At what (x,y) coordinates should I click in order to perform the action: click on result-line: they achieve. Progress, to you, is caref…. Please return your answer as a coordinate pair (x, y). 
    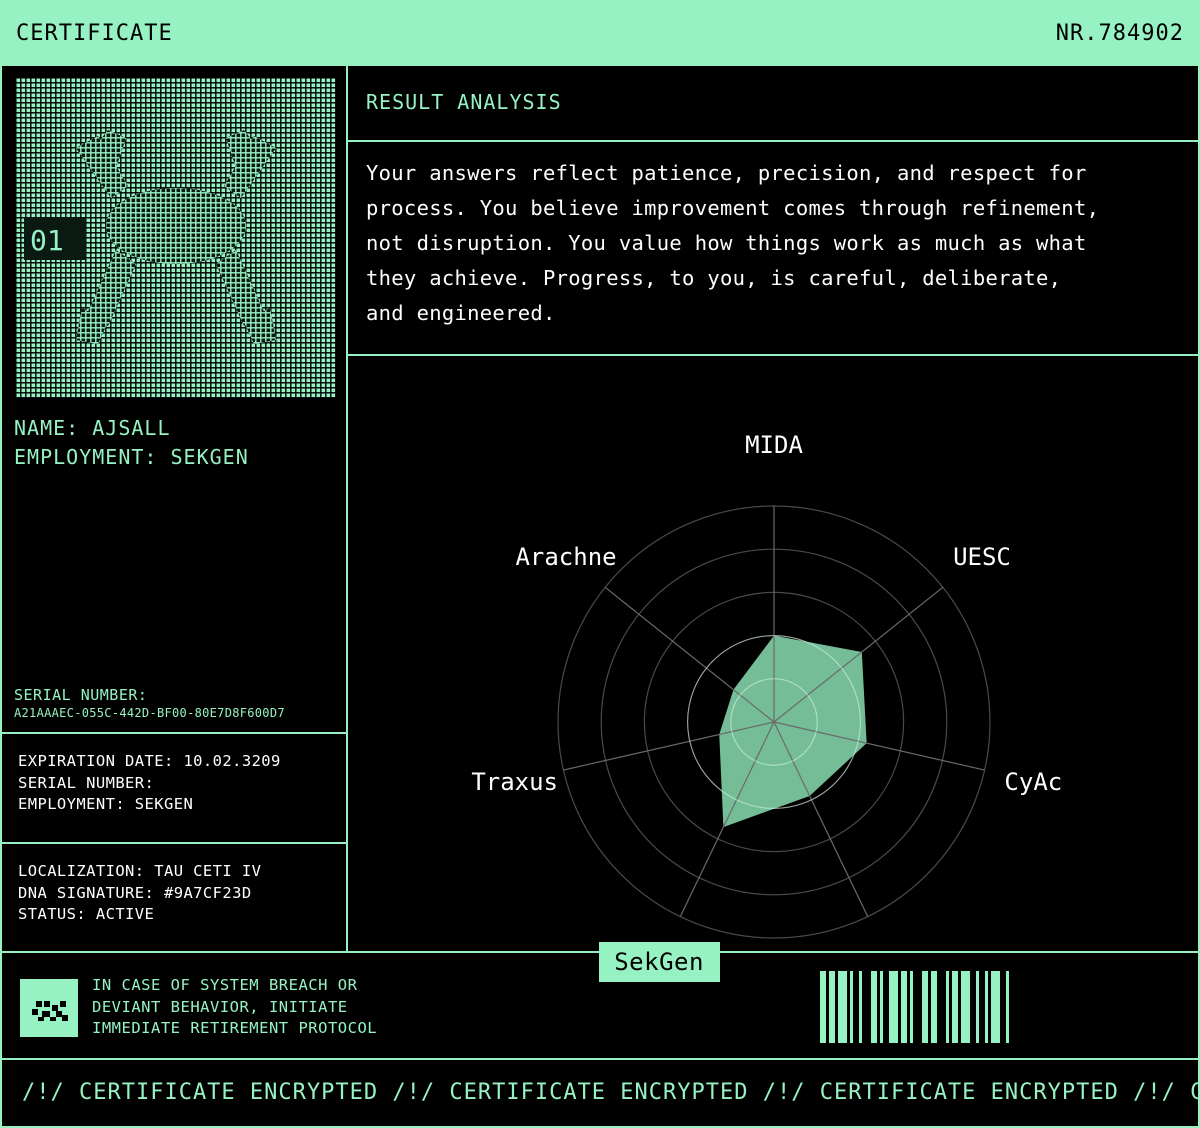
    Looking at the image, I should click on (714, 278).